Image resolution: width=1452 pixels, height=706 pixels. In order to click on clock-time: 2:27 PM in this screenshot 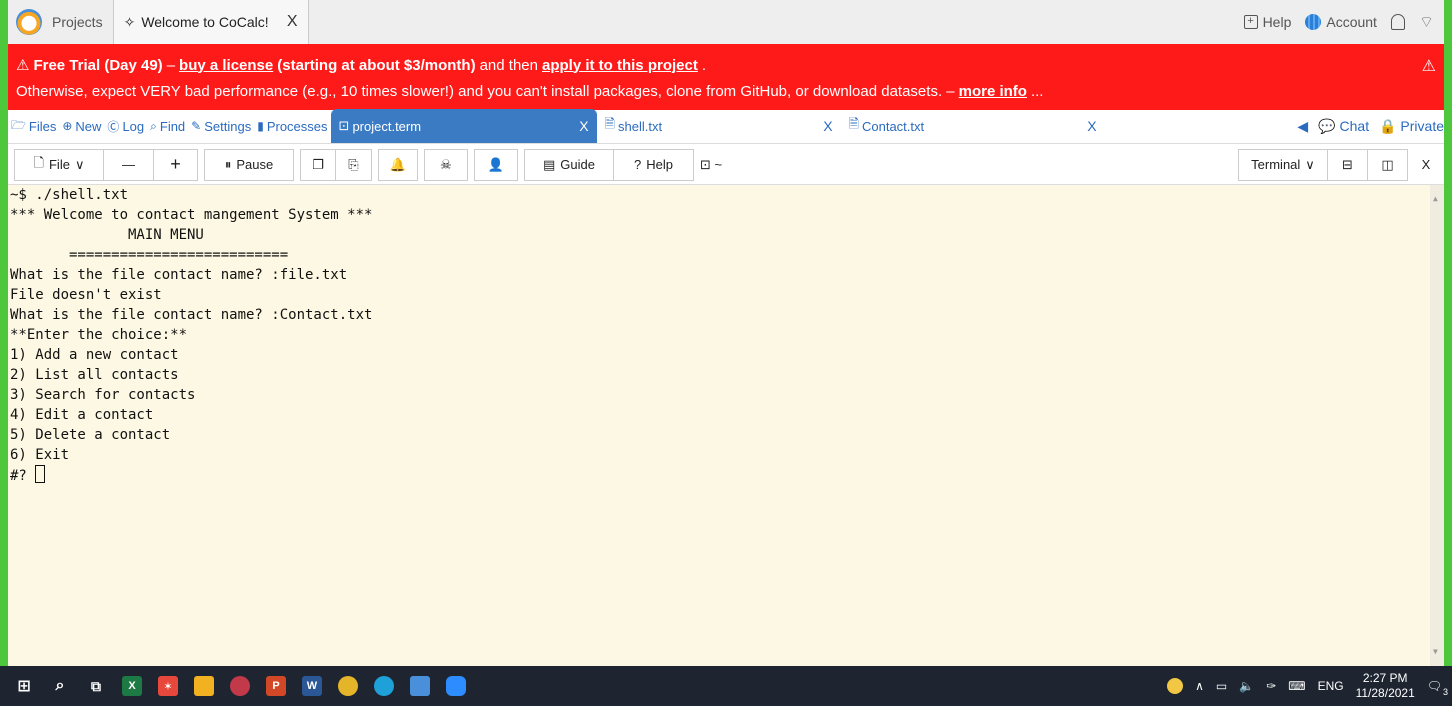, I will do `click(1385, 678)`.